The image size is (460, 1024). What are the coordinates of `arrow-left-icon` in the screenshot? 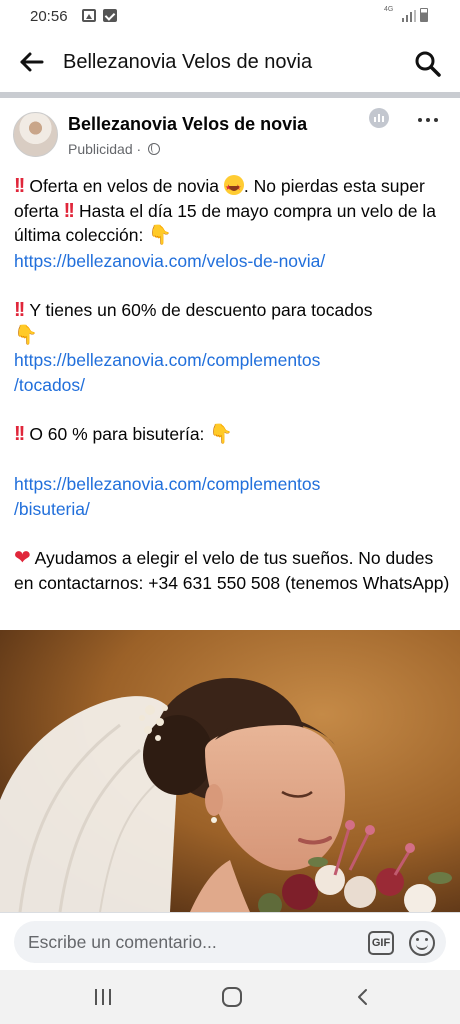 It's located at (32, 62).